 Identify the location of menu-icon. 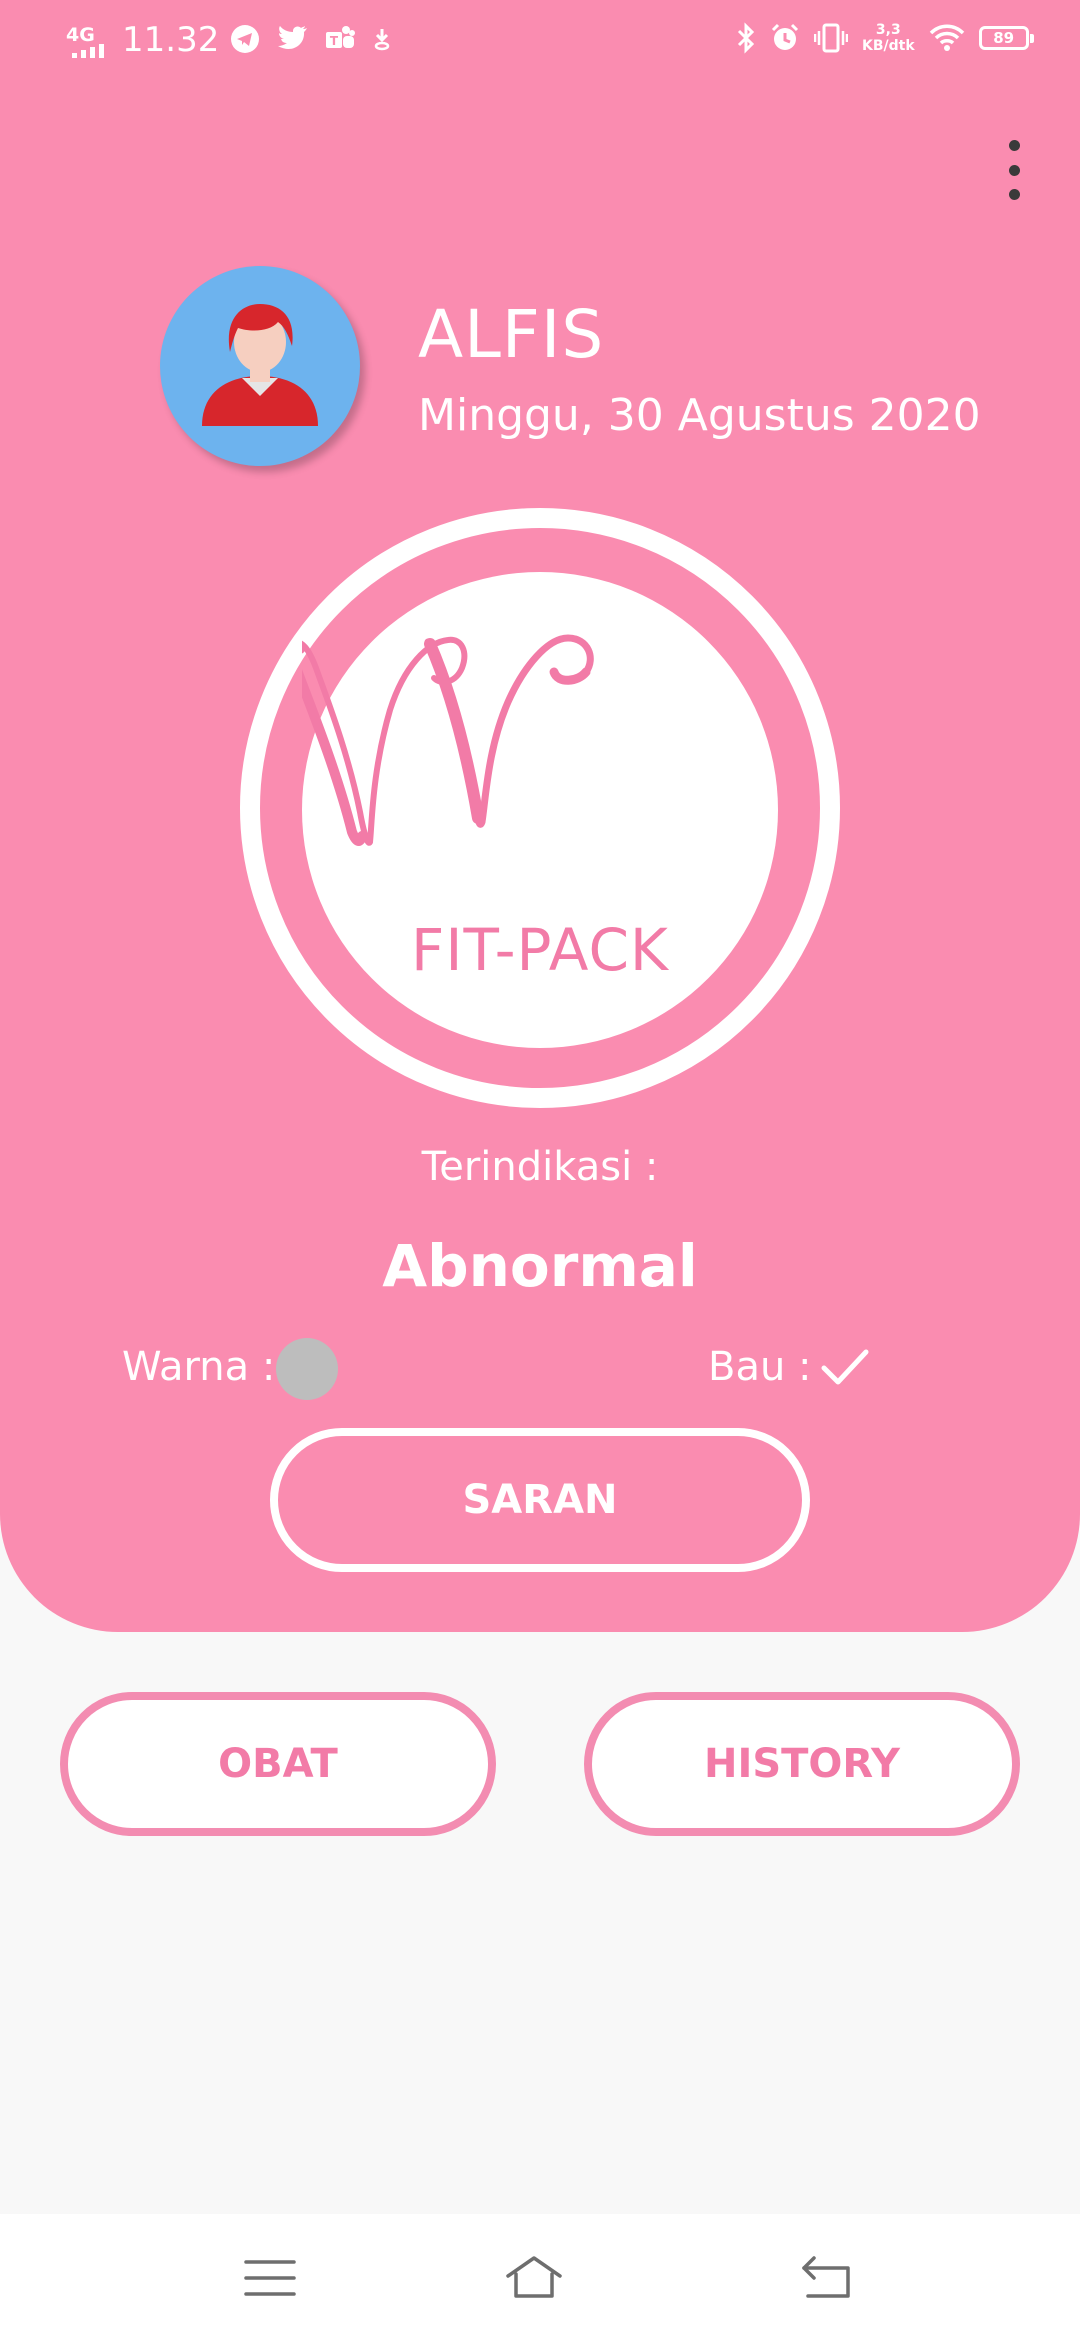
(270, 2278).